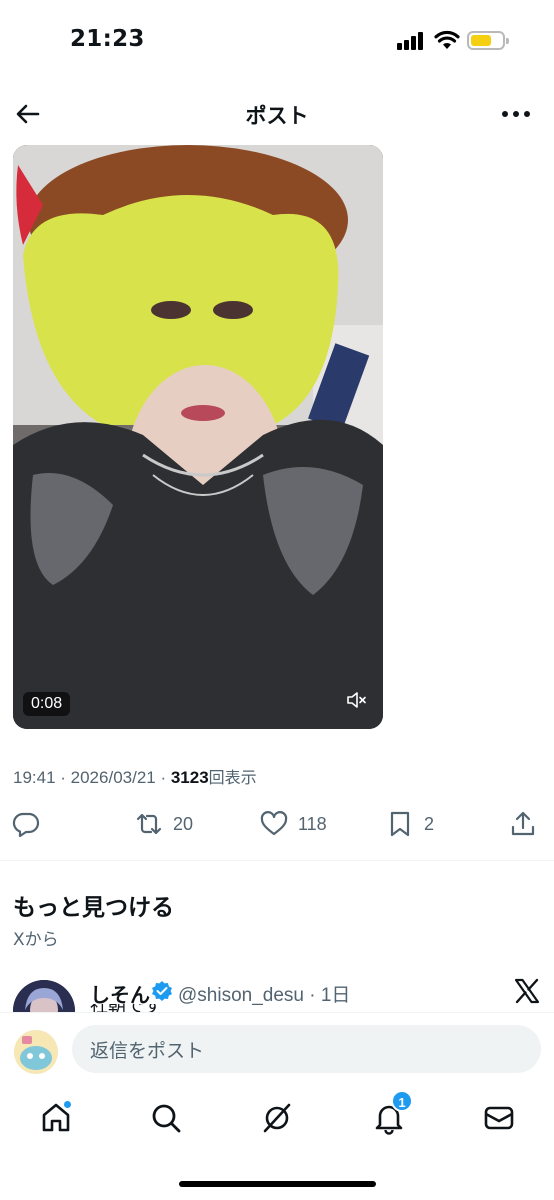  I want to click on reply-button, so click(26, 824).